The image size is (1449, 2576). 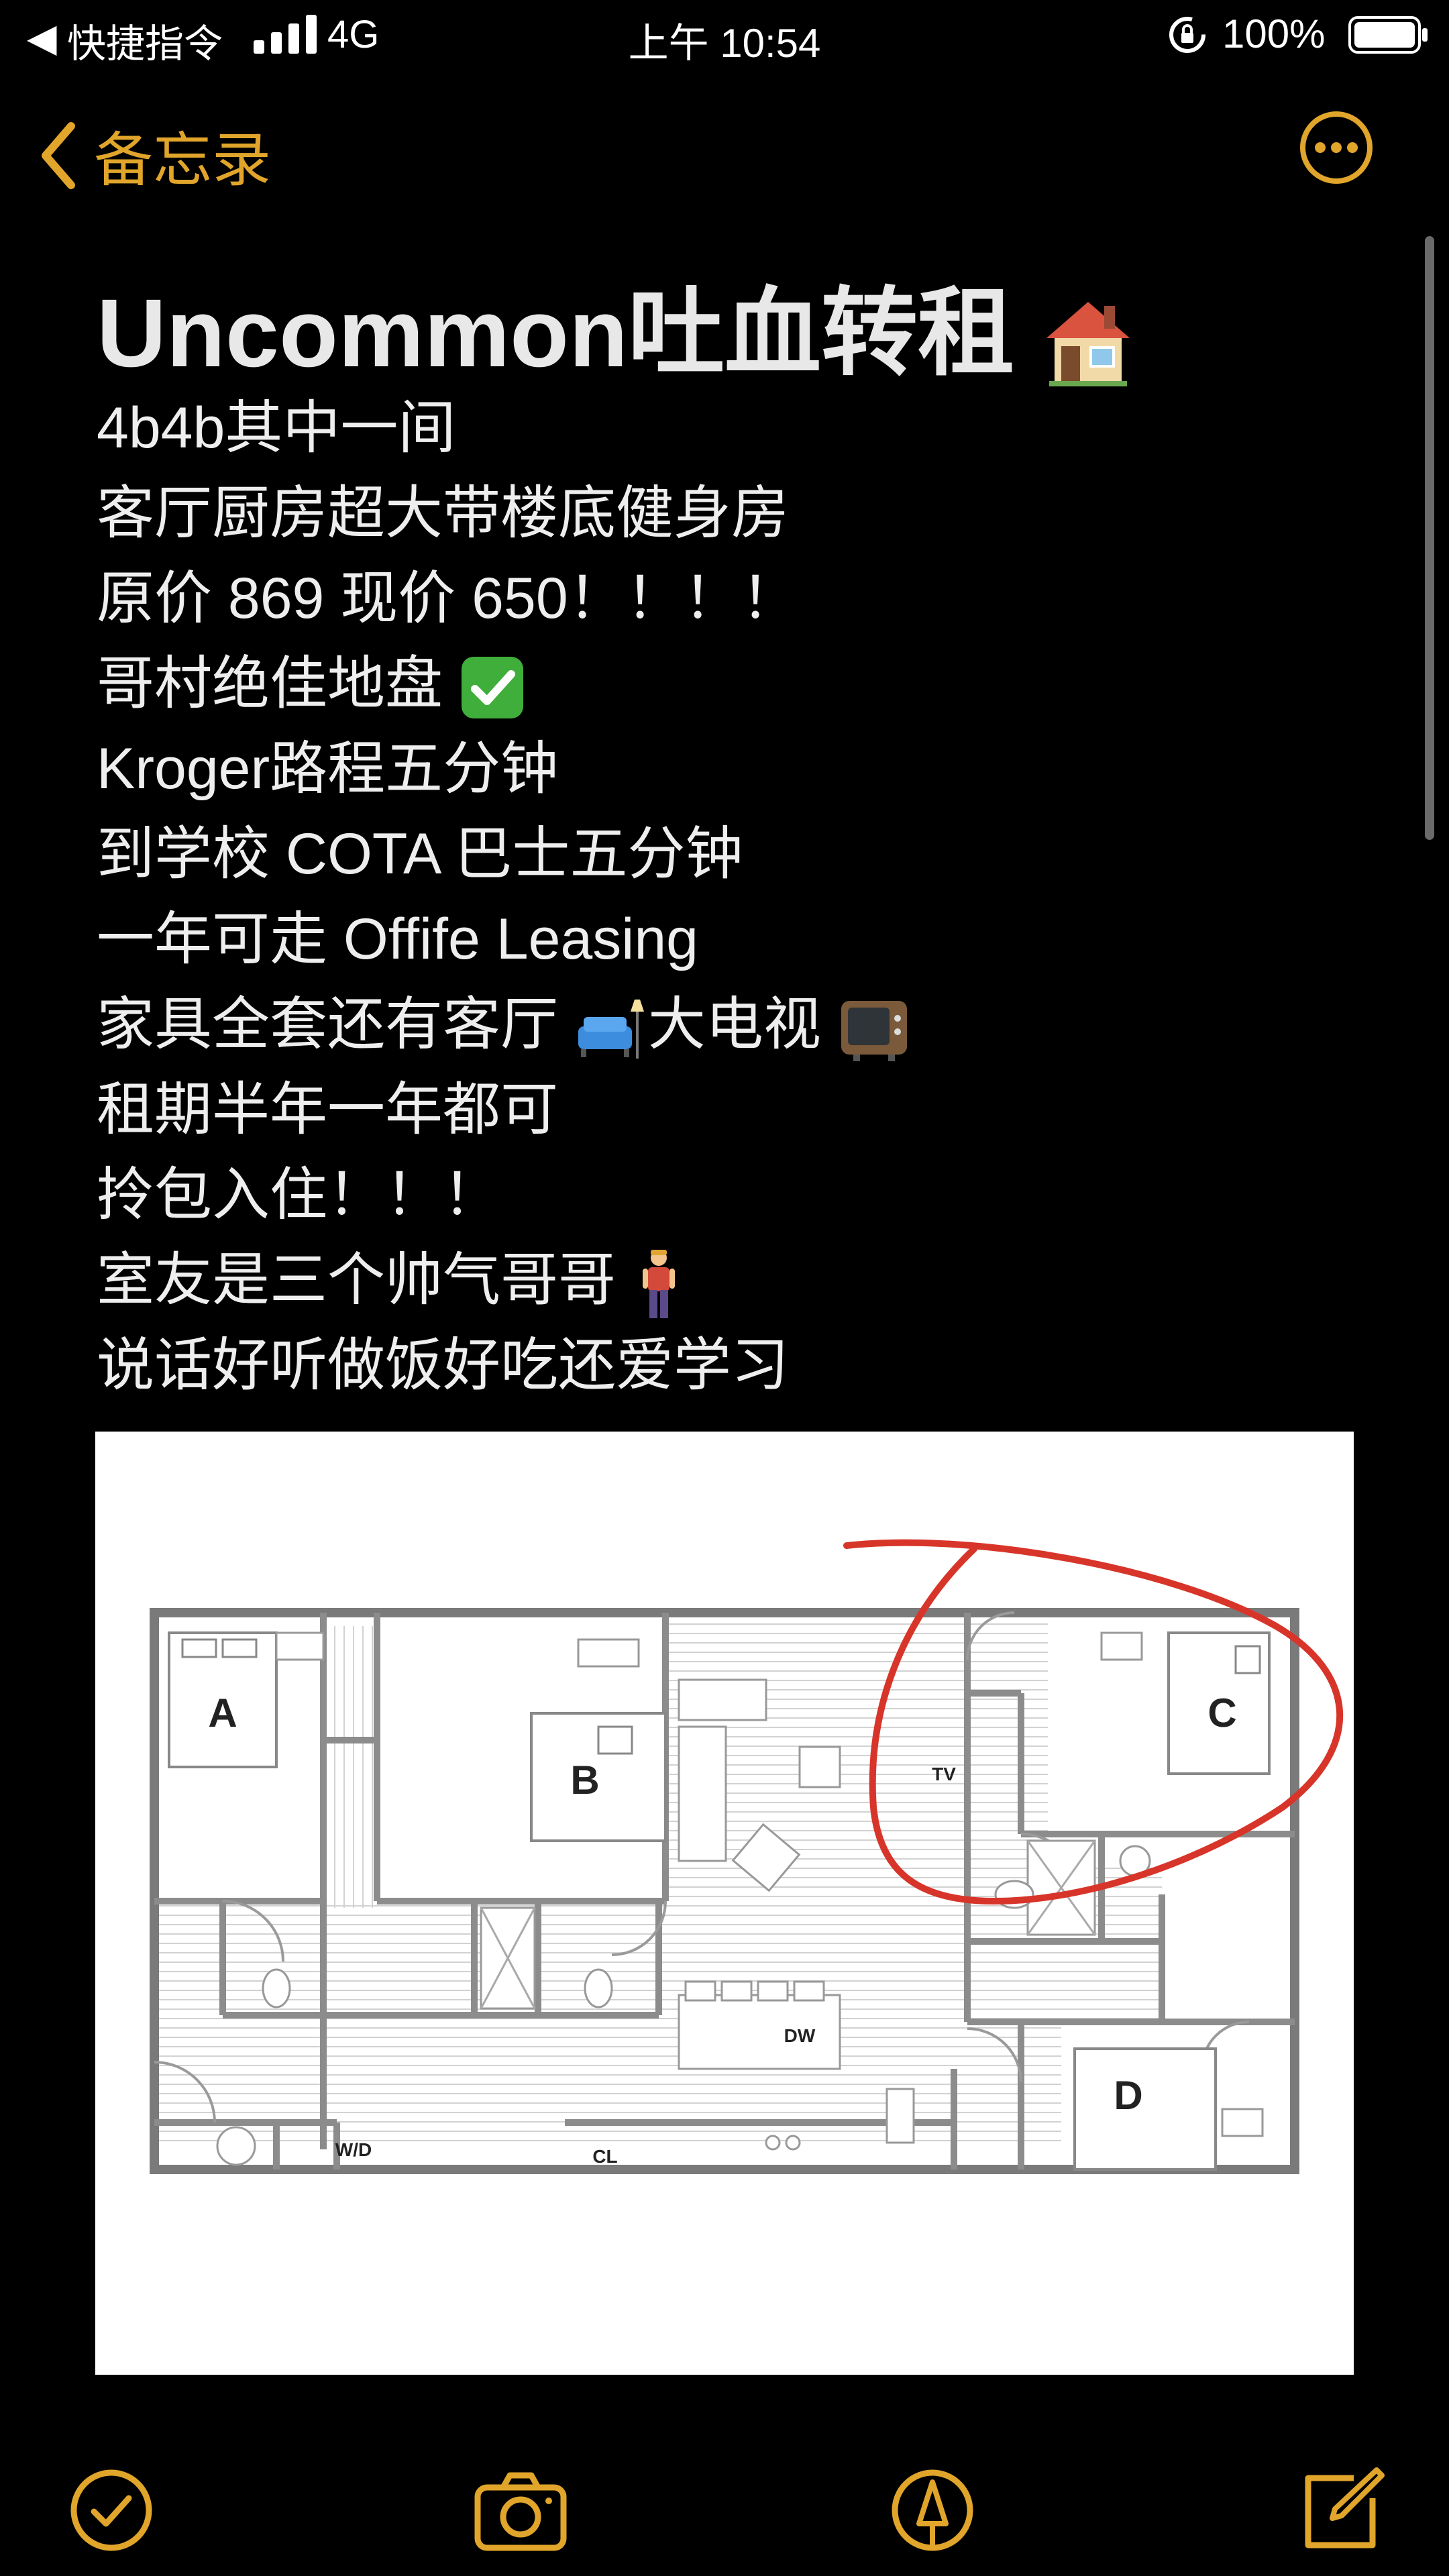 What do you see at coordinates (1340, 2510) in the screenshot?
I see `compose-icon` at bounding box center [1340, 2510].